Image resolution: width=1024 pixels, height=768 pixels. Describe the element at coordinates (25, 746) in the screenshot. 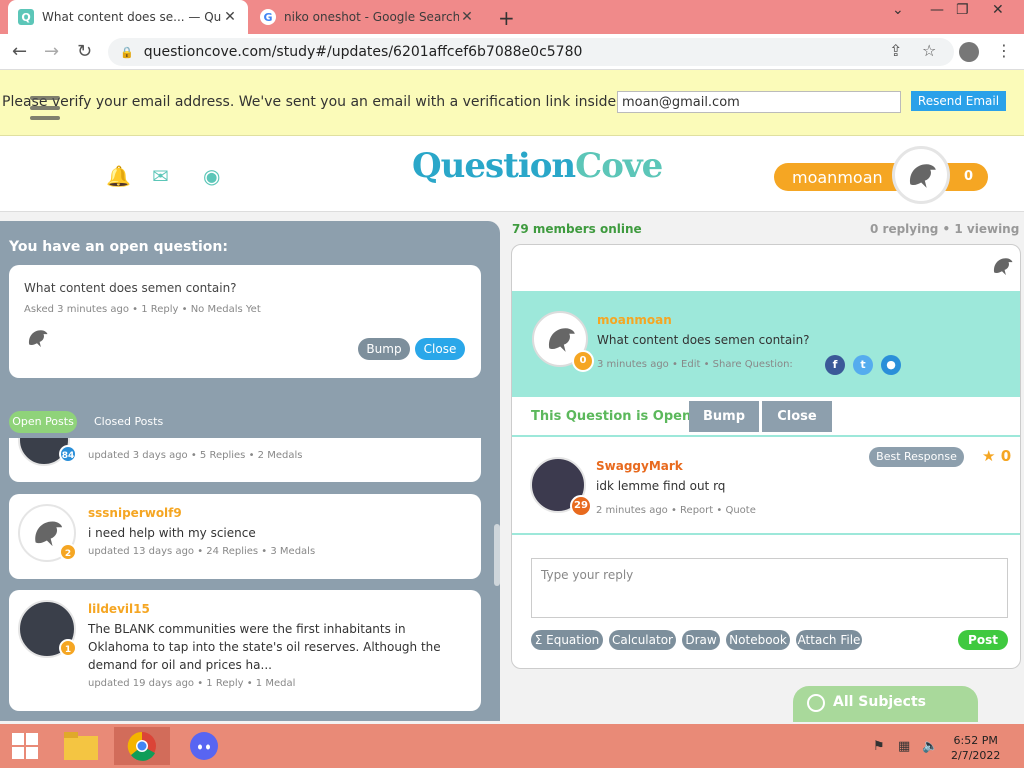

I see `start-windows-icon` at that location.